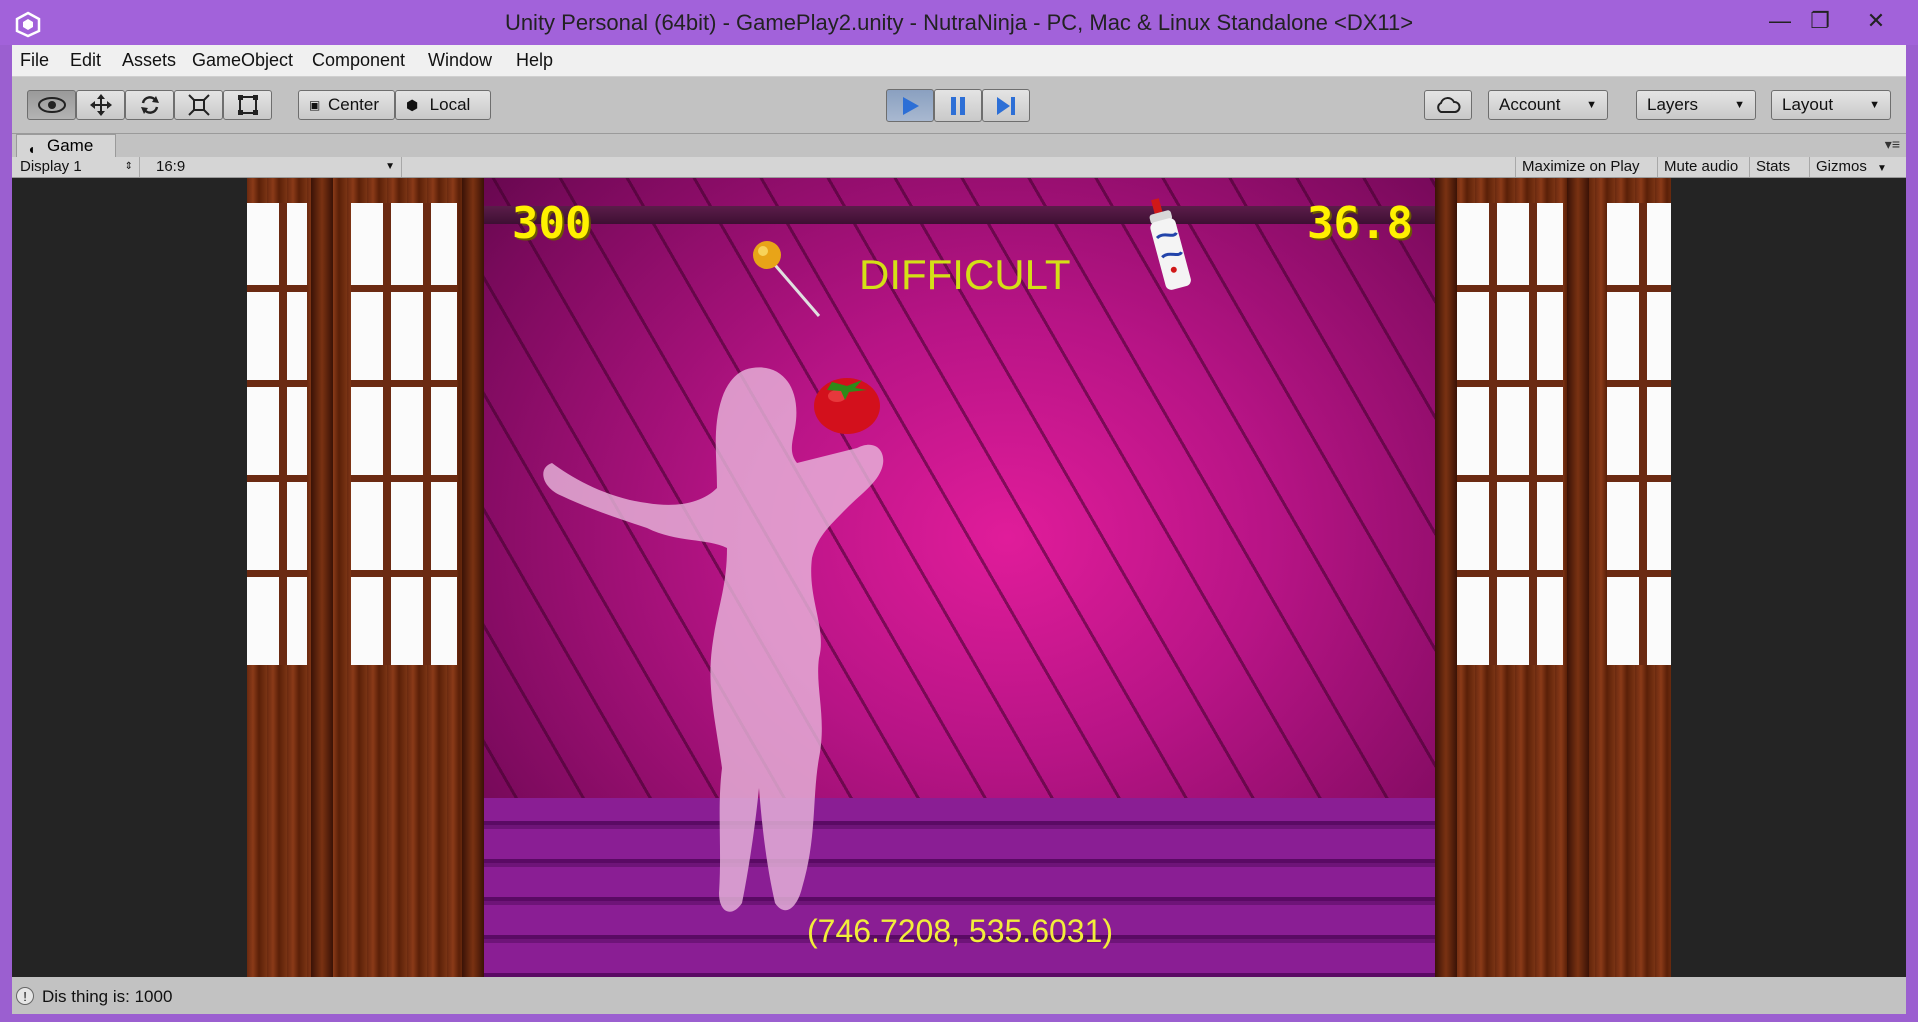 The image size is (1918, 1022). What do you see at coordinates (1808, 104) in the screenshot?
I see `layout-label: Layout` at bounding box center [1808, 104].